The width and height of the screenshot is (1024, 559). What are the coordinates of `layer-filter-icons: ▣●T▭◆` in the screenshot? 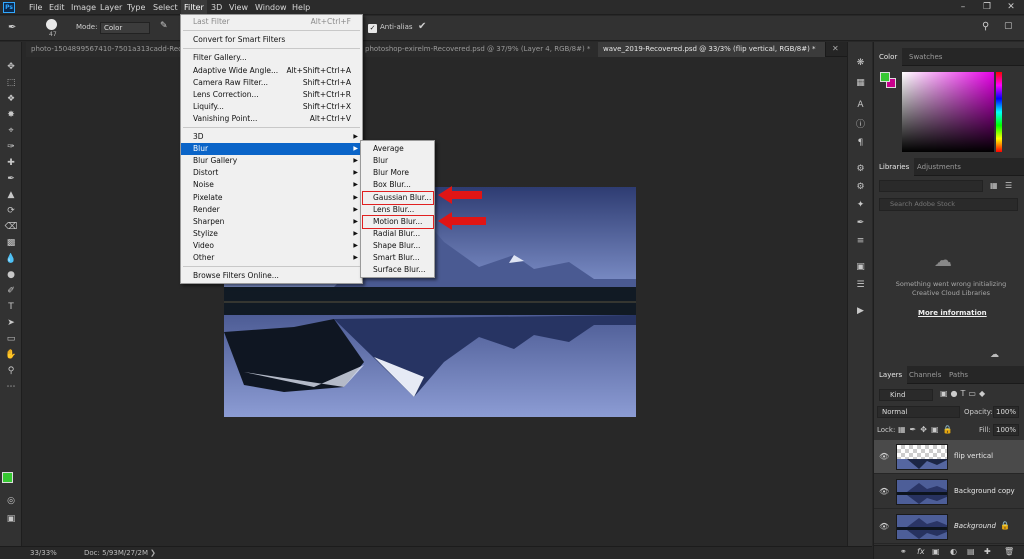 It's located at (964, 393).